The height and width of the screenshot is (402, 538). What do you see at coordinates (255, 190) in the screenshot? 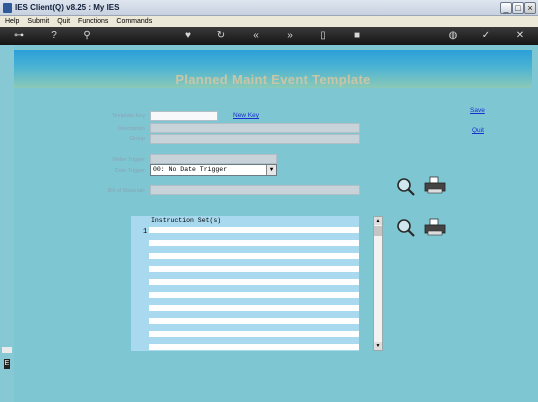
I see `bill-of-materials-input` at bounding box center [255, 190].